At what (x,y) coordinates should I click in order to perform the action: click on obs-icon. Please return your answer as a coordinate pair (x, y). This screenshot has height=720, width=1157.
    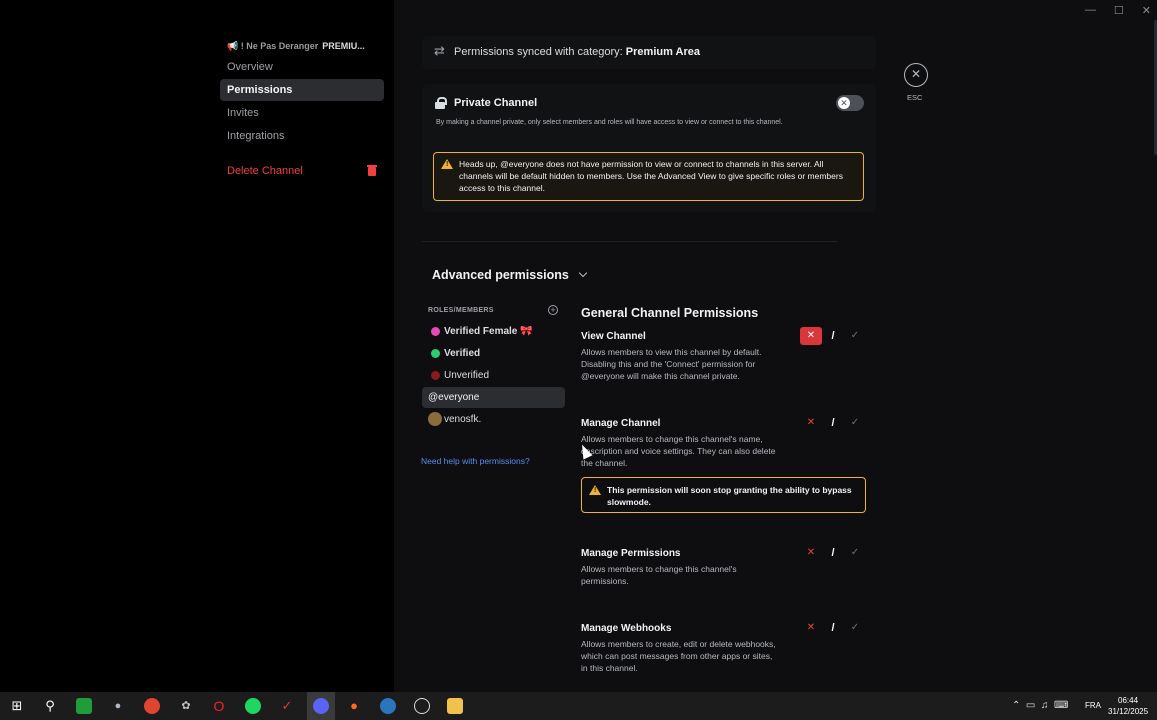
    Looking at the image, I should click on (422, 706).